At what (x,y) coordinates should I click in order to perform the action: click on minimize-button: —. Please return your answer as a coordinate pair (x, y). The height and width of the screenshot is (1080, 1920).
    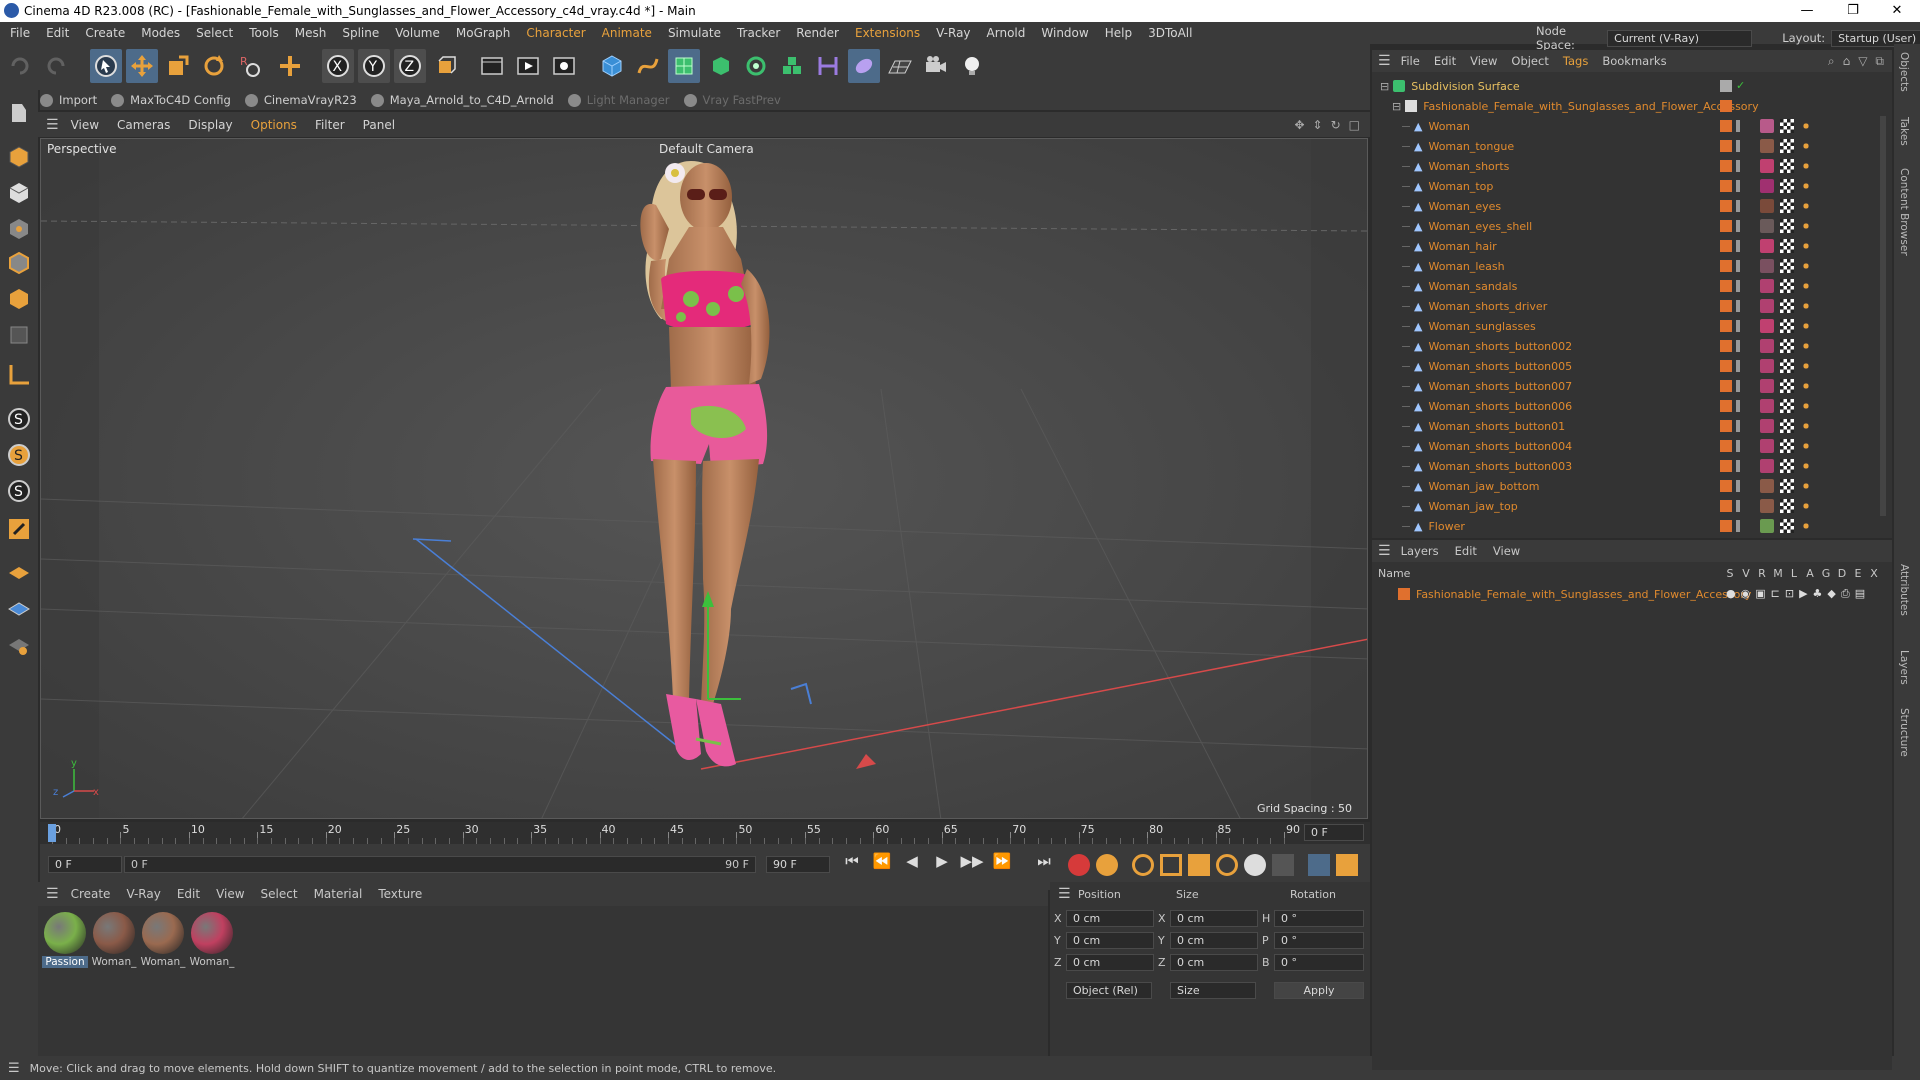
    Looking at the image, I should click on (1807, 11).